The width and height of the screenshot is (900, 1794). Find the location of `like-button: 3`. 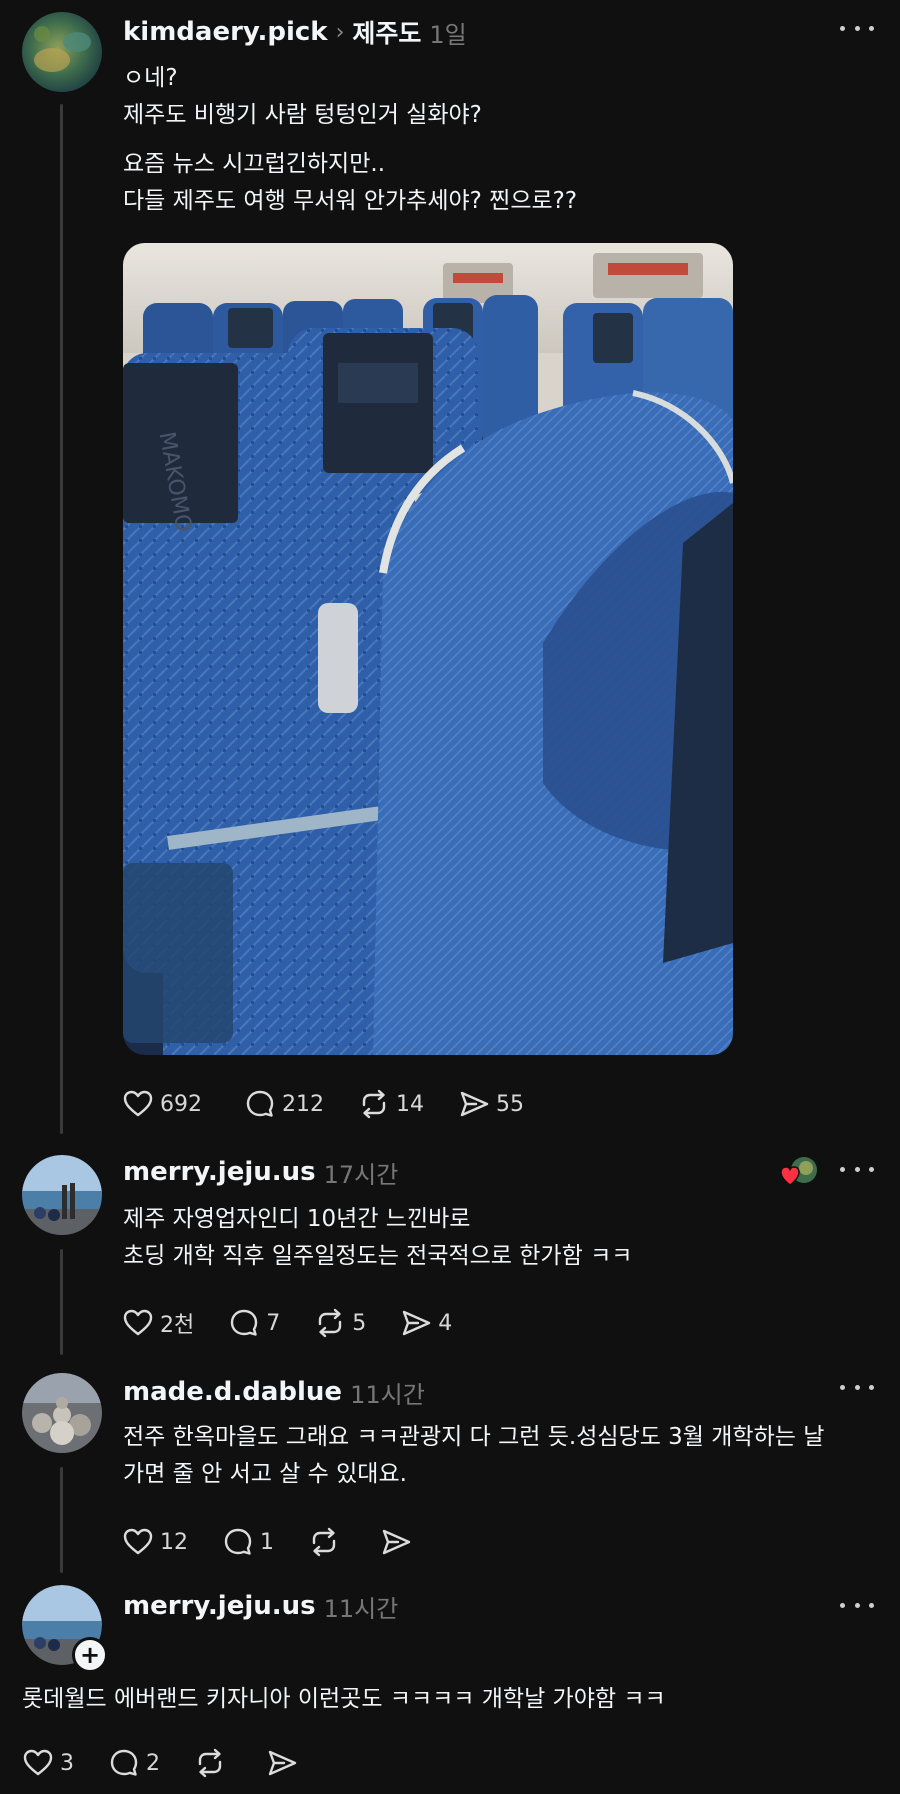

like-button: 3 is located at coordinates (48, 1763).